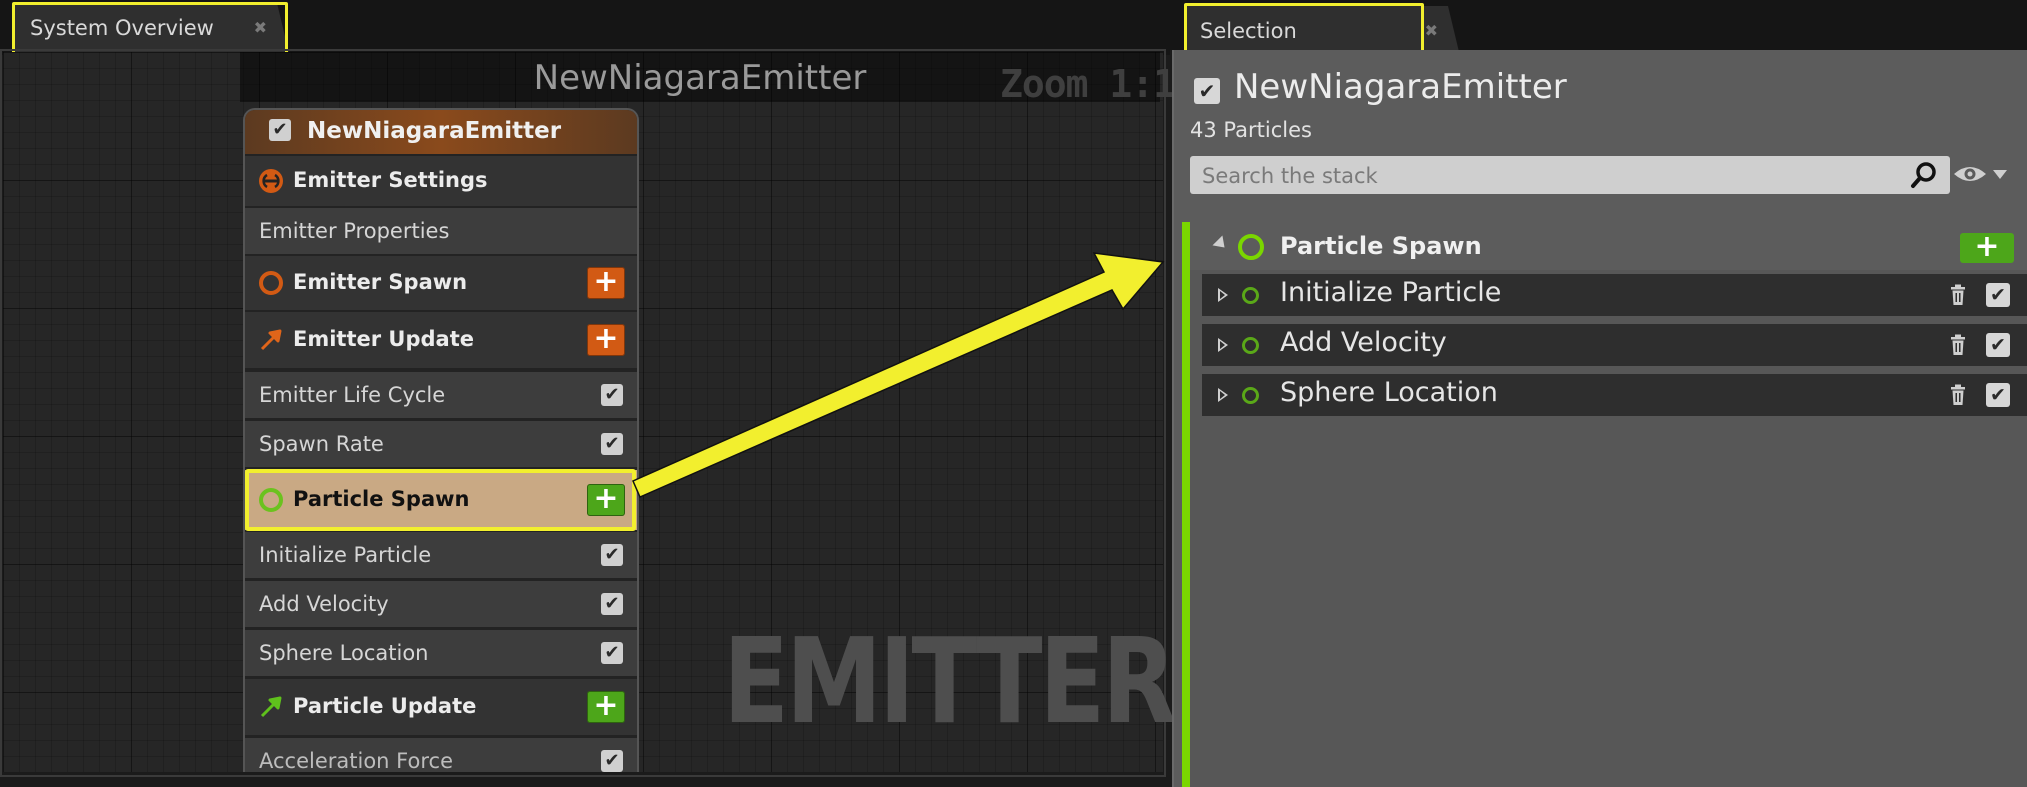 The height and width of the screenshot is (787, 2027). I want to click on row-add-velocity: Add Velocity ✔, so click(441, 604).